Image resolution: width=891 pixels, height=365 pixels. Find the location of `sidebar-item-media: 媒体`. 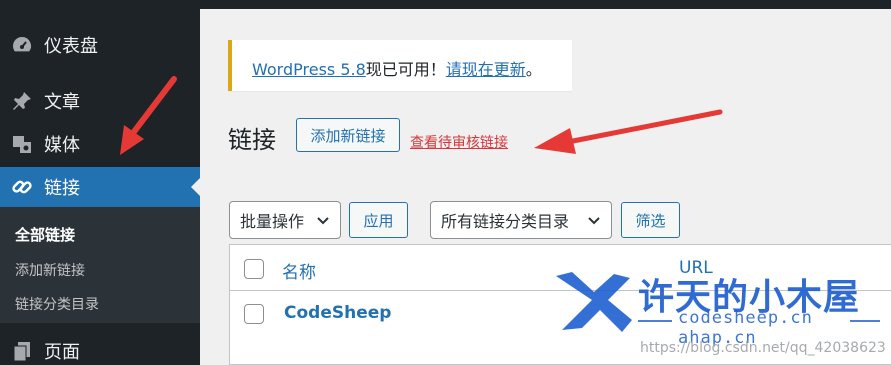

sidebar-item-media: 媒体 is located at coordinates (100, 144).